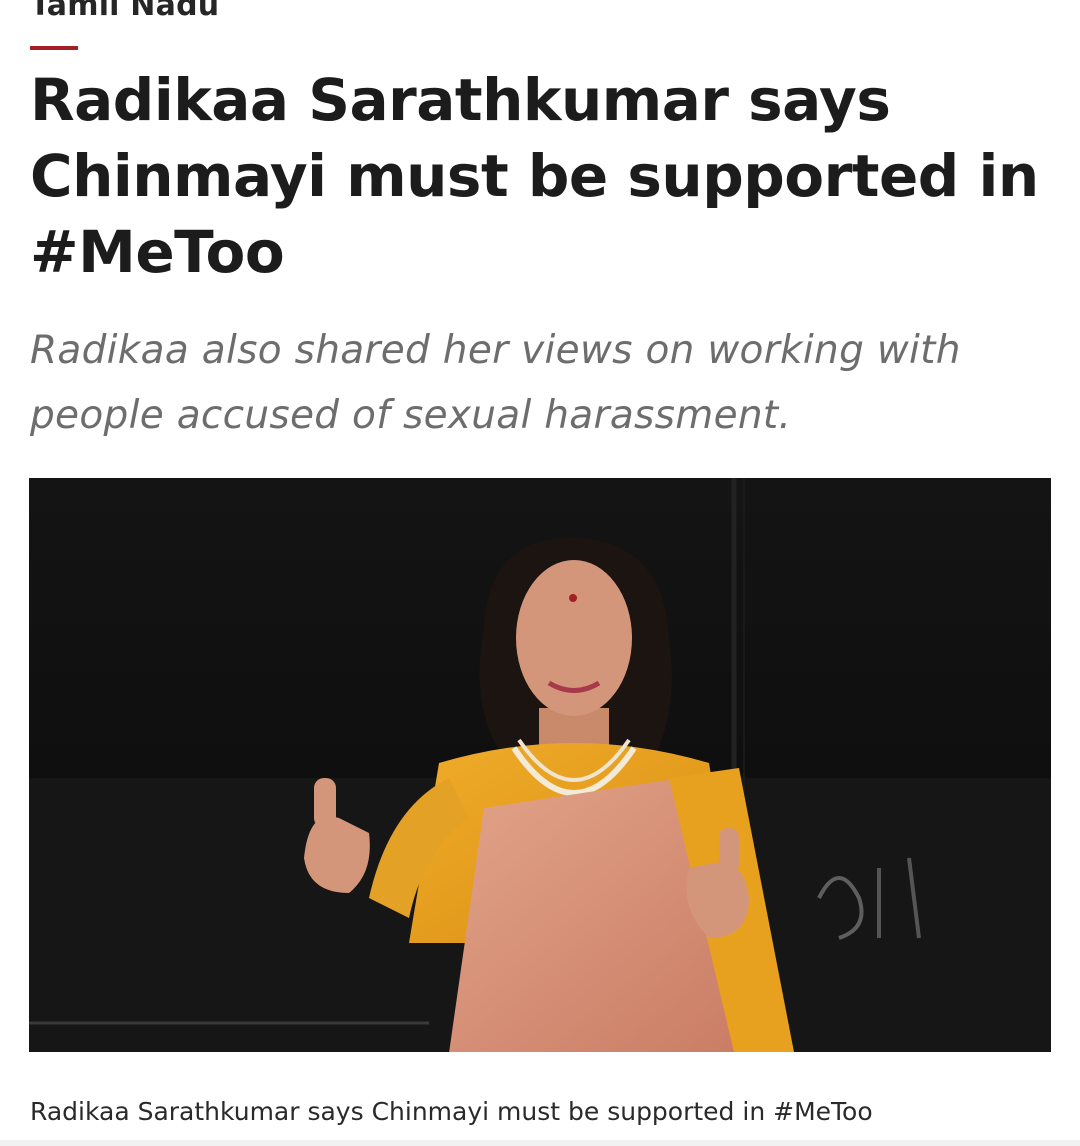  Describe the element at coordinates (540, 1143) in the screenshot. I see `divider` at that location.